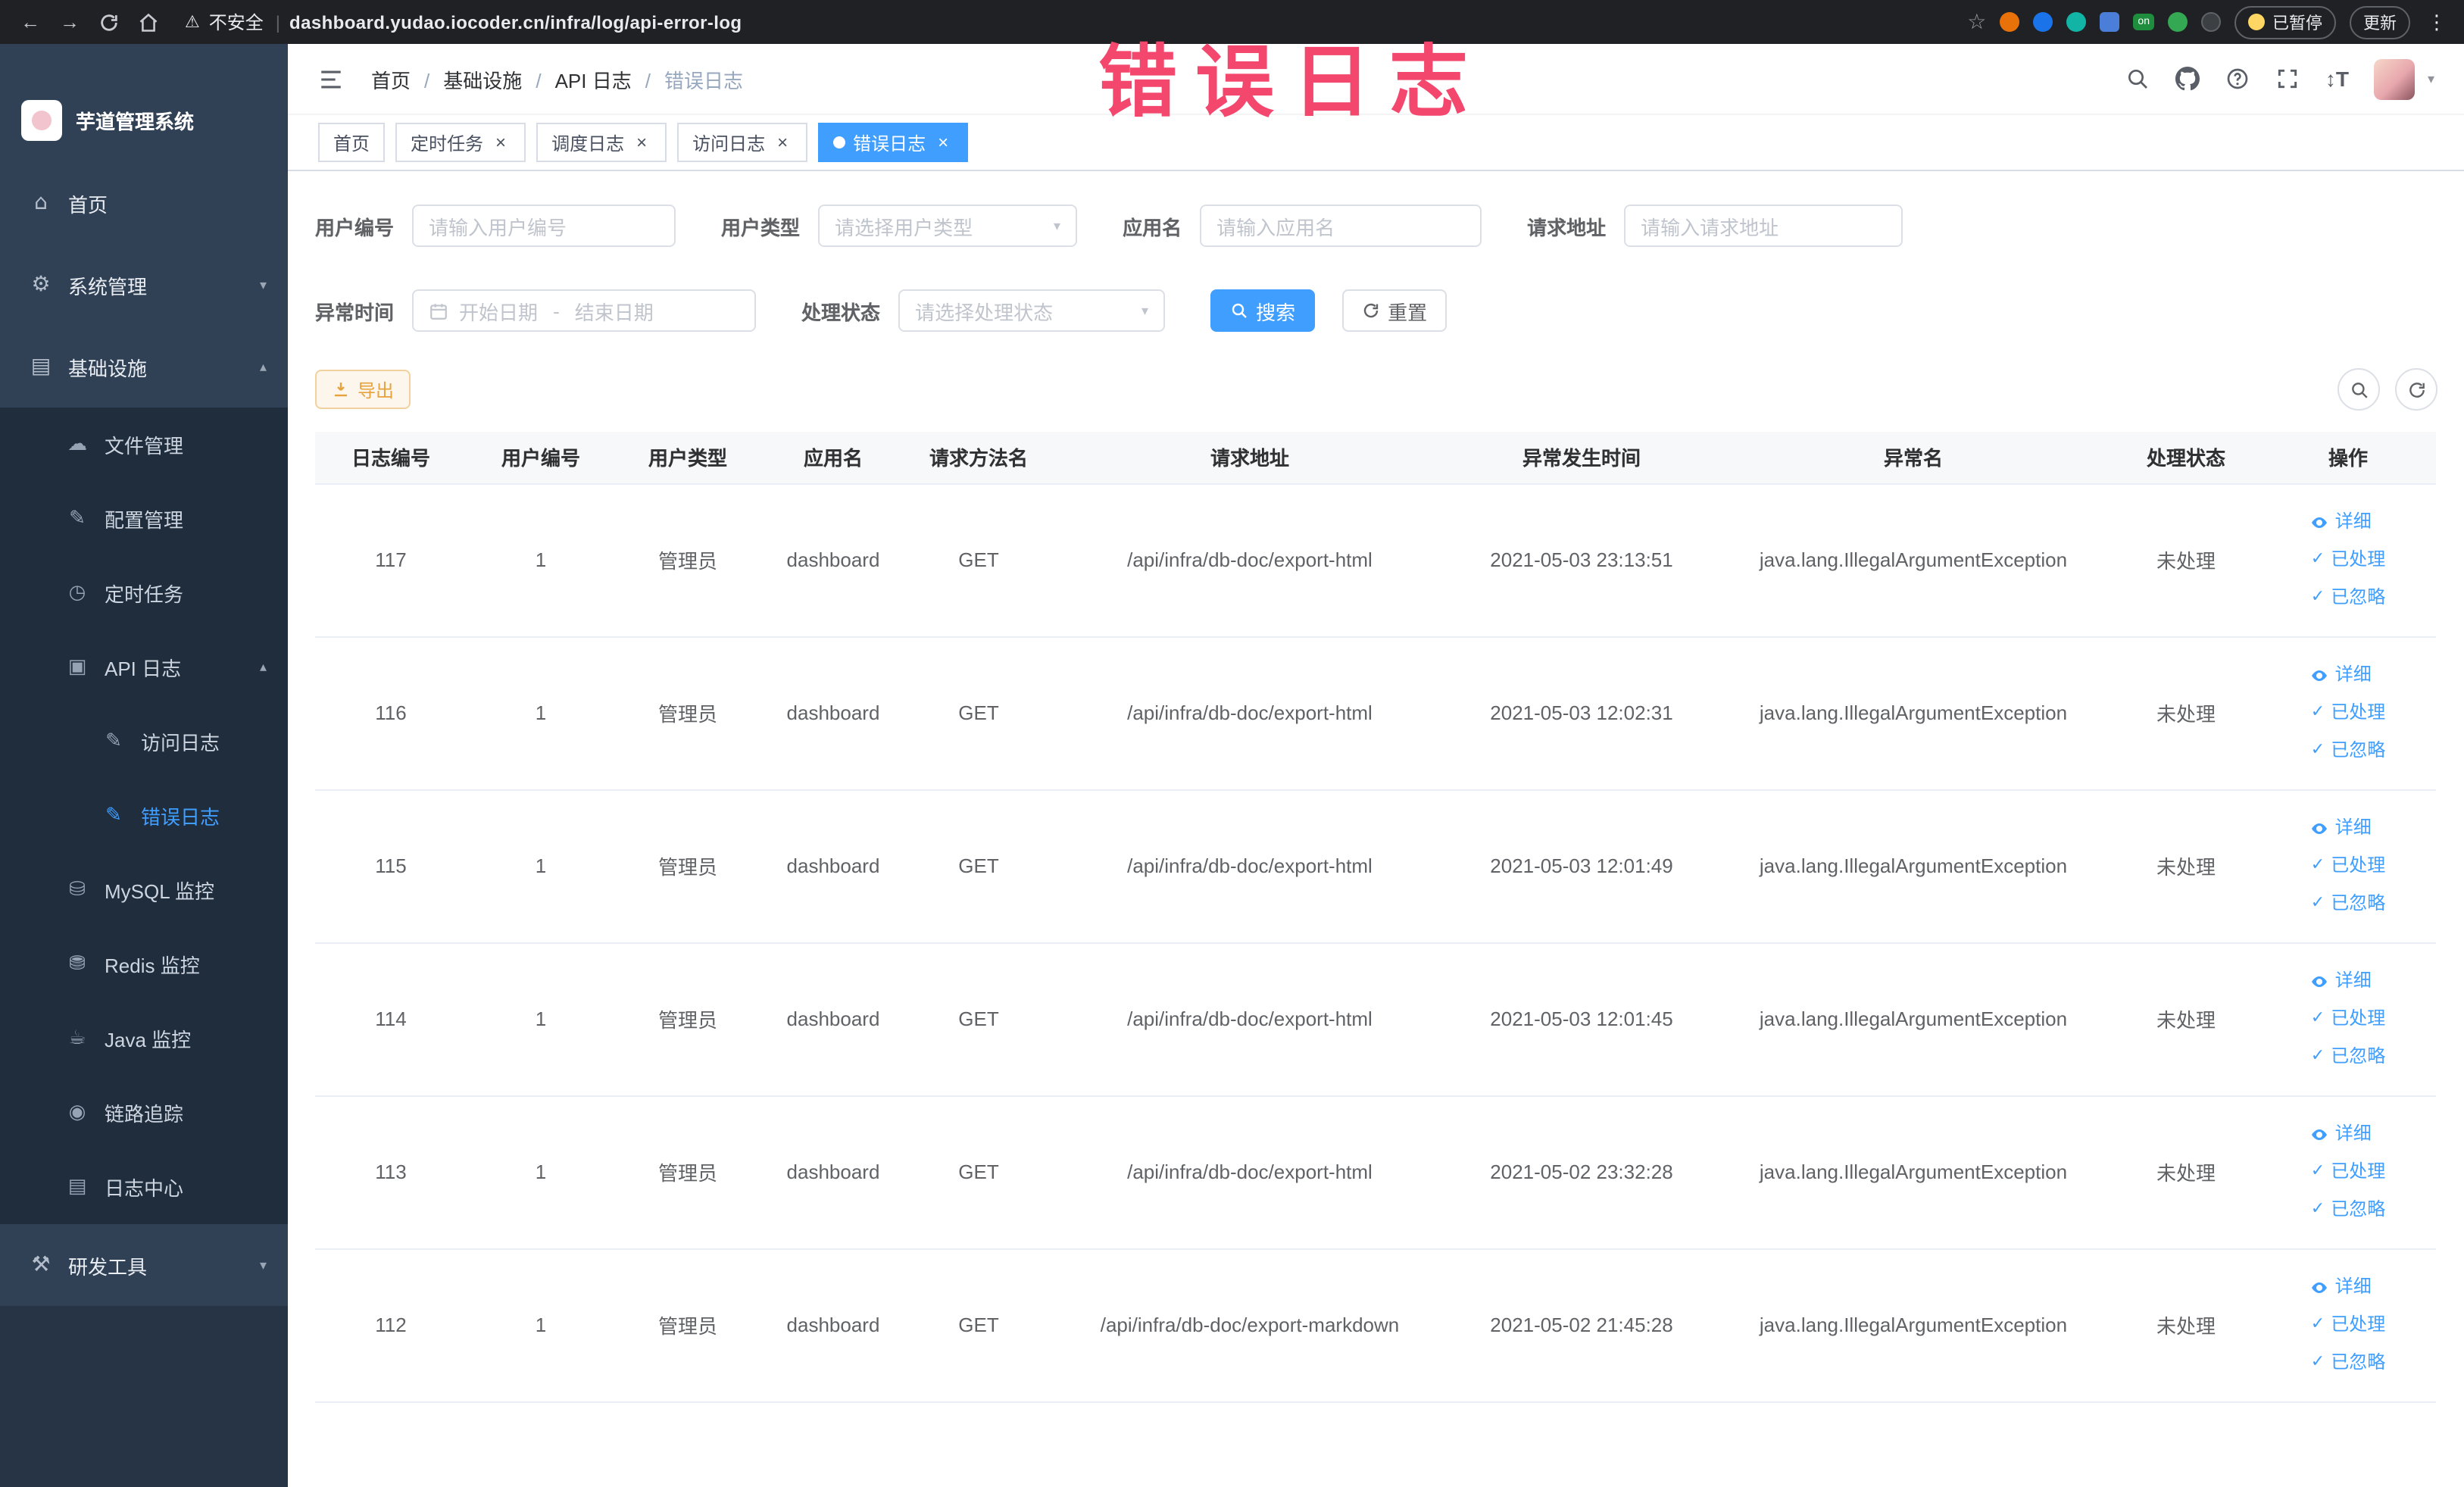 The width and height of the screenshot is (2464, 1487). Describe the element at coordinates (2287, 79) in the screenshot. I see `fullscreen-icon` at that location.